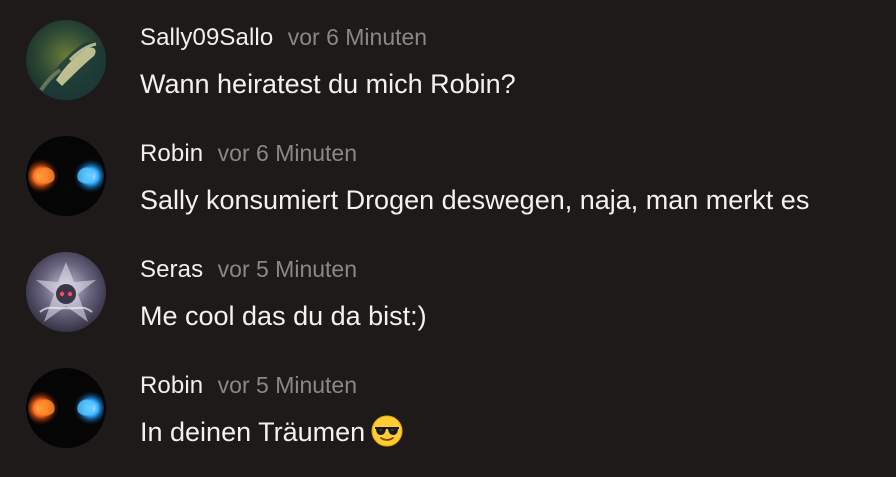 The image size is (896, 477). Describe the element at coordinates (283, 316) in the screenshot. I see `message-text: Me cool das du da bist:)` at that location.